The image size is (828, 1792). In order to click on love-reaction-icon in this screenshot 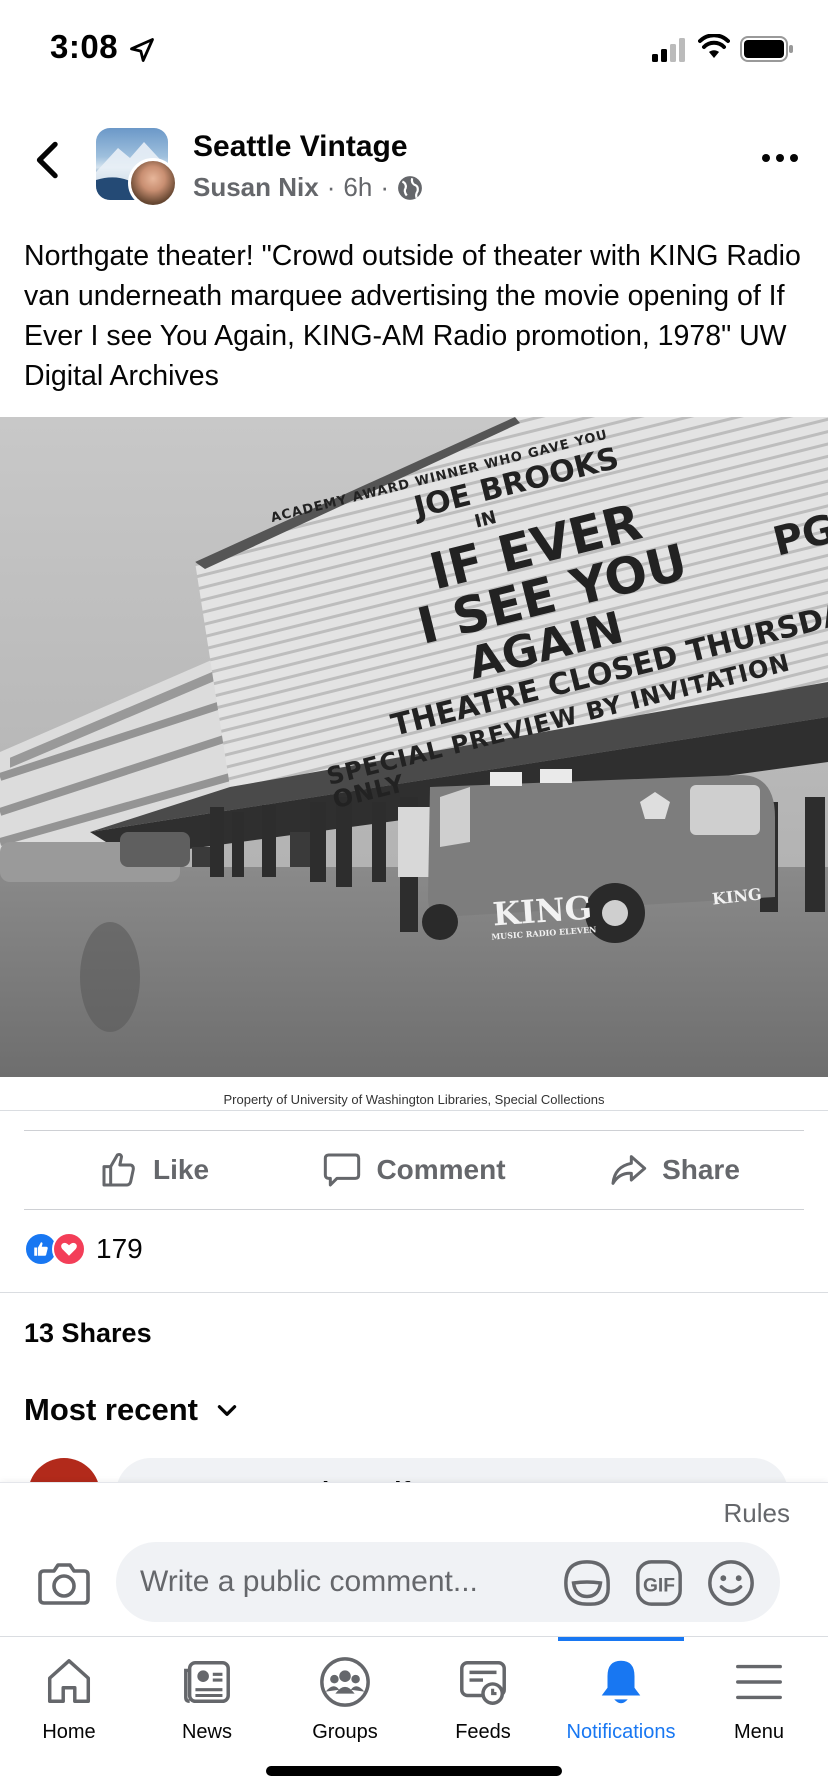, I will do `click(69, 1249)`.